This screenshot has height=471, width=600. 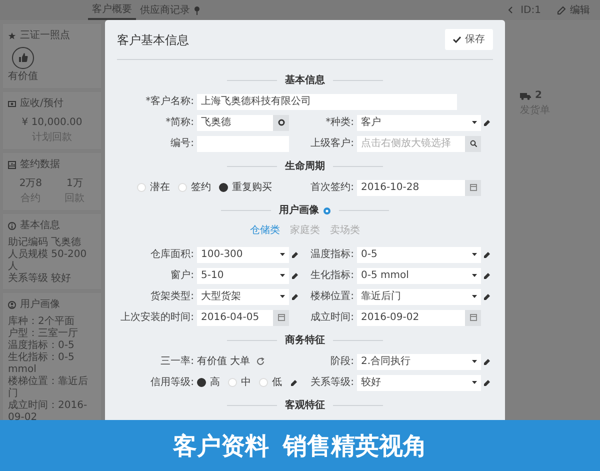 What do you see at coordinates (419, 122) in the screenshot?
I see `select-field: 客户` at bounding box center [419, 122].